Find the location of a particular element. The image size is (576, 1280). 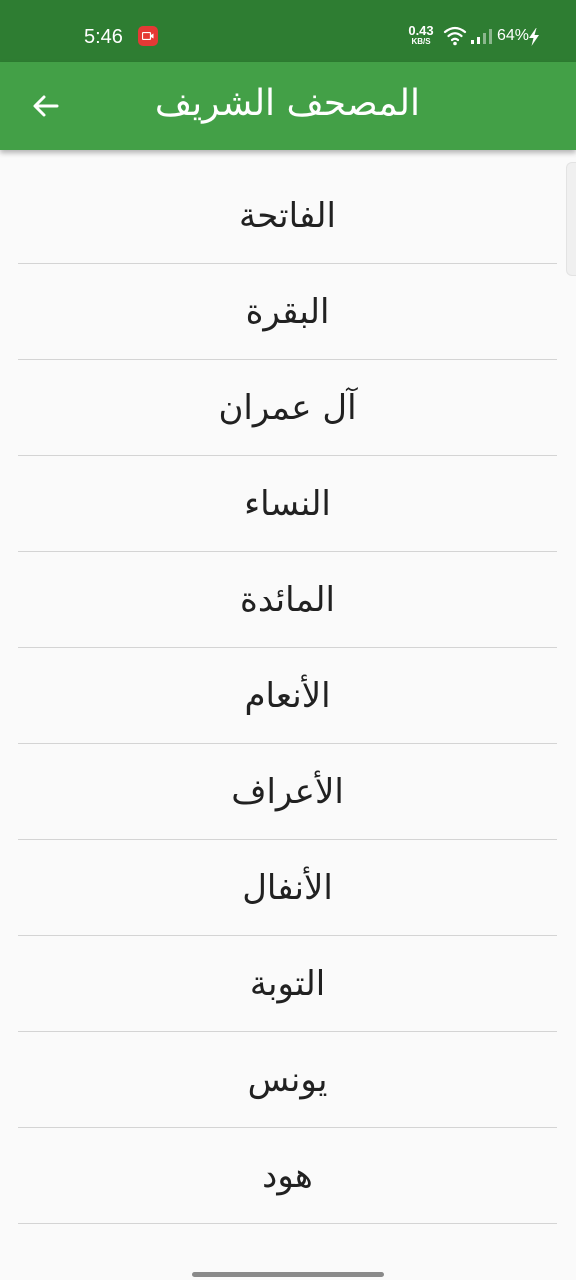

network-speed-value: 0.43 is located at coordinates (421, 30).